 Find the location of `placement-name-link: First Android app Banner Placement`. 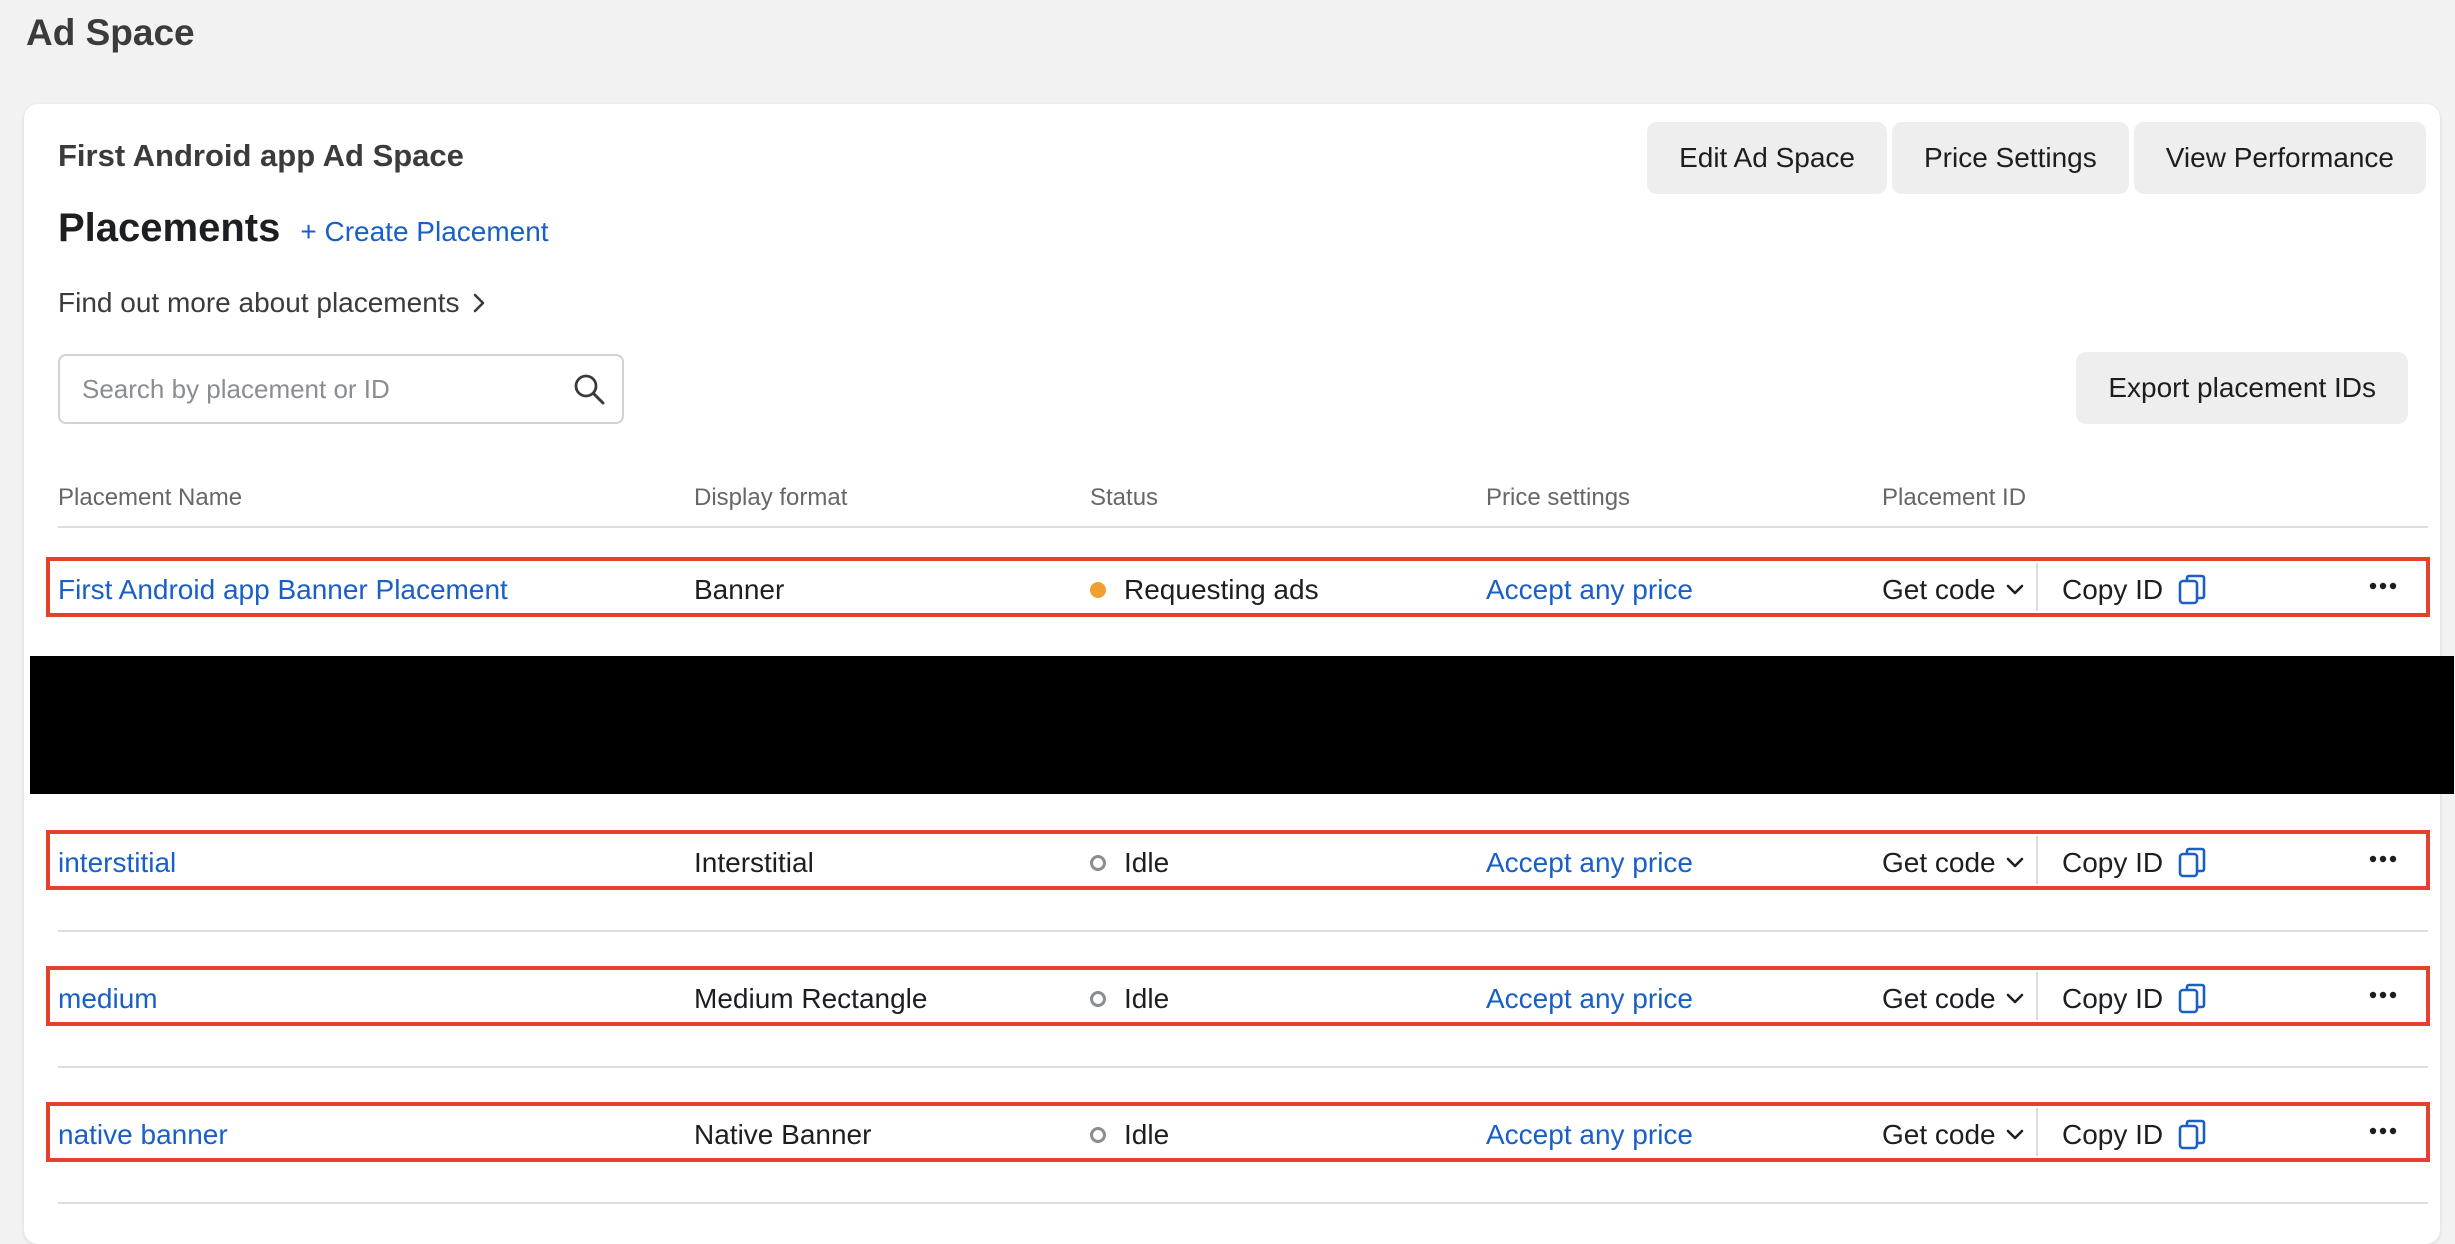

placement-name-link: First Android app Banner Placement is located at coordinates (283, 590).